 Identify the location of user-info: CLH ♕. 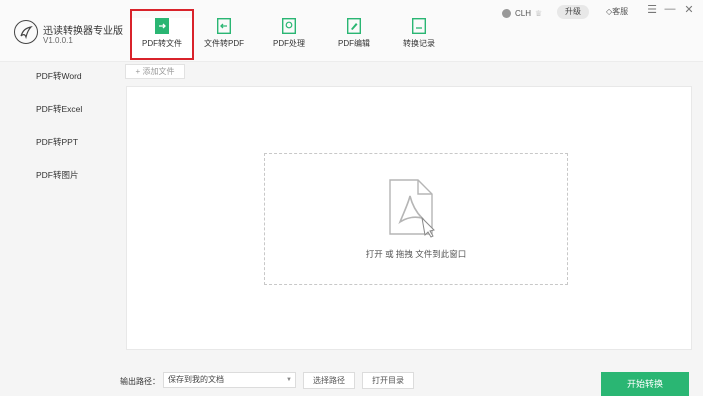
(522, 13).